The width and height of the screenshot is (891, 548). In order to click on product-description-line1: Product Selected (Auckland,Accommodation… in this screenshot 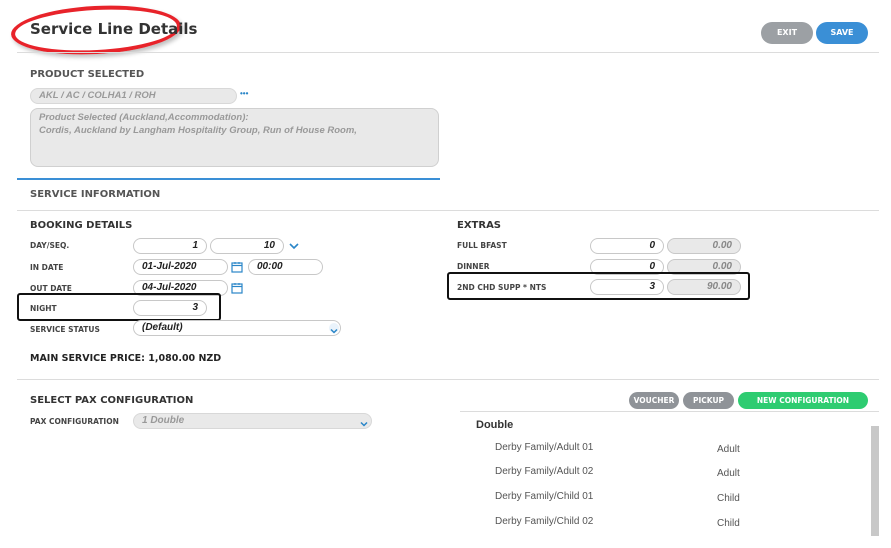, I will do `click(144, 117)`.